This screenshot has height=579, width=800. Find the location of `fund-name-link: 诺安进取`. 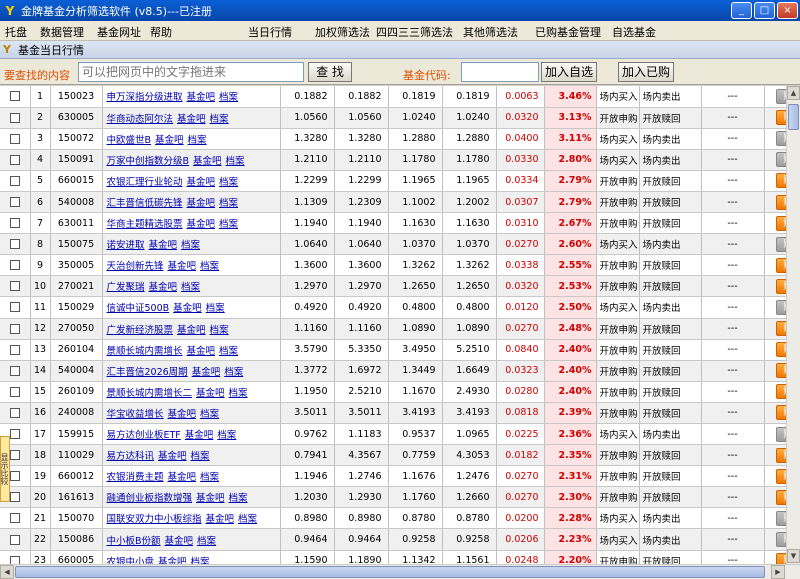

fund-name-link: 诺安进取 is located at coordinates (126, 245).